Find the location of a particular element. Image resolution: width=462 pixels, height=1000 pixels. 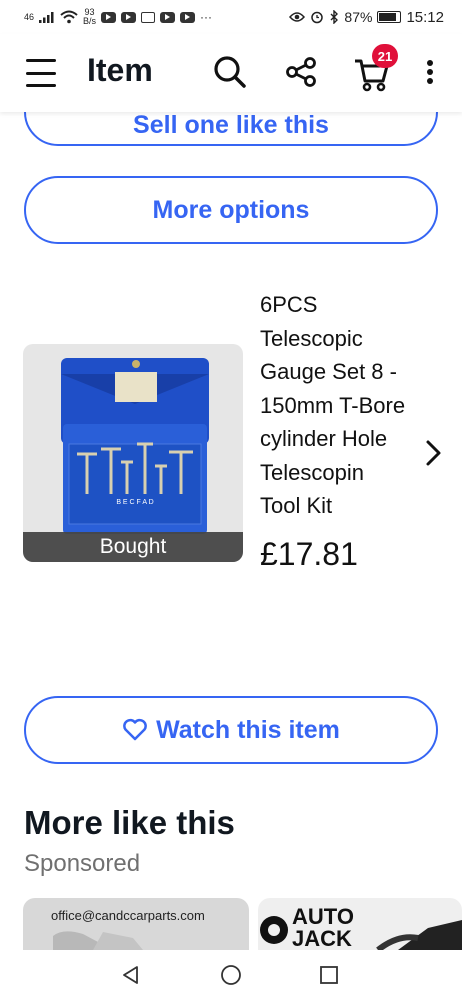

chevron-right-icon is located at coordinates (434, 453).